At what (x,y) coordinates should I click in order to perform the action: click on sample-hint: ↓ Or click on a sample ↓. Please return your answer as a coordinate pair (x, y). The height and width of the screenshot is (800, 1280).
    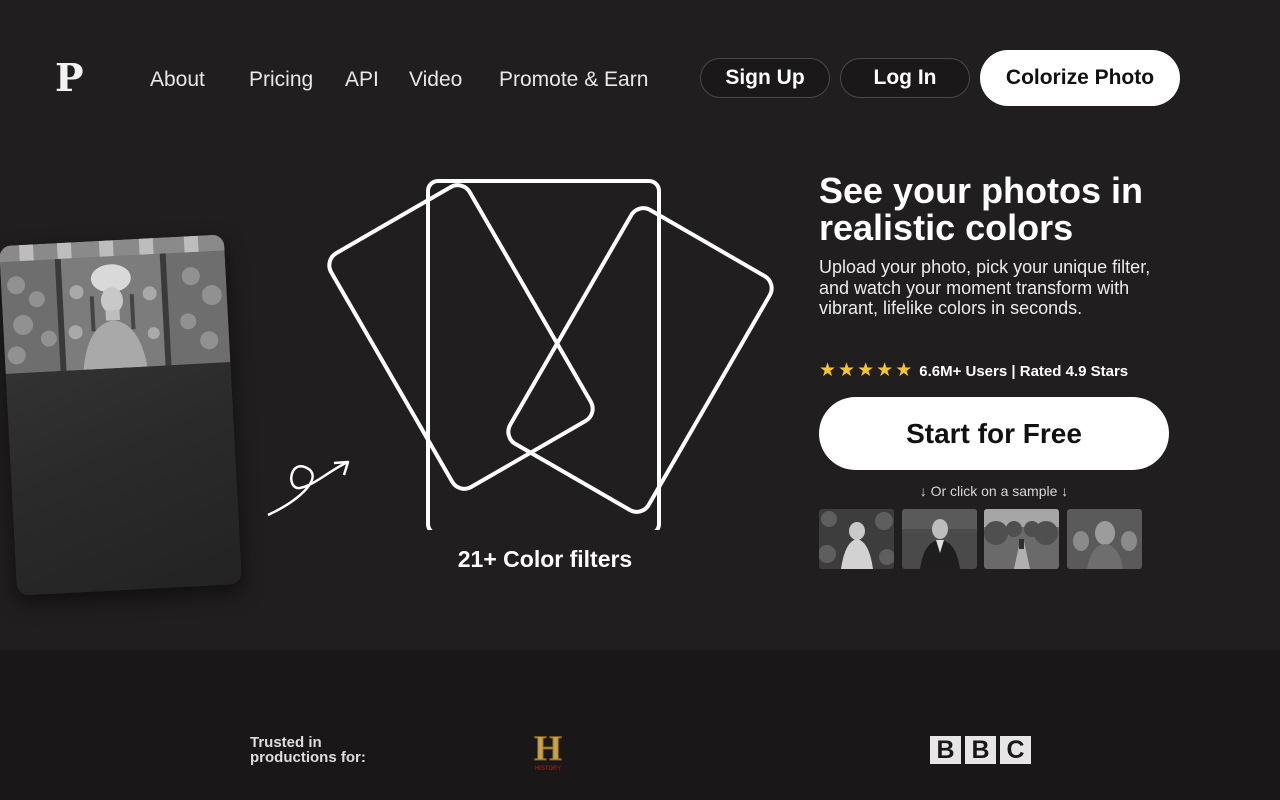
    Looking at the image, I should click on (994, 491).